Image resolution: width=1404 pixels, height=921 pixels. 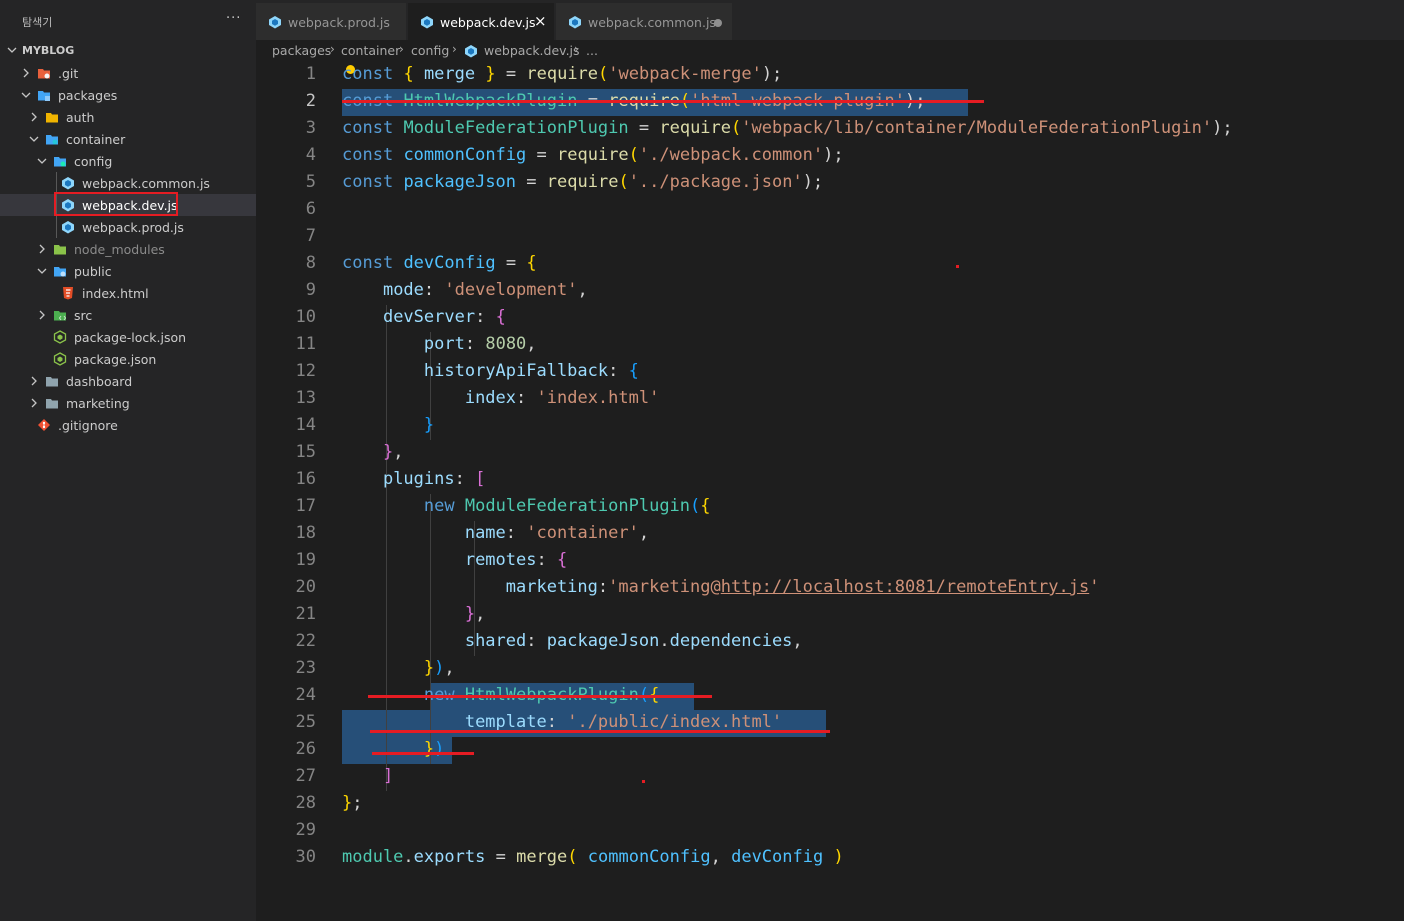 What do you see at coordinates (675, 722) in the screenshot?
I see `code-token: './public/index.html'` at bounding box center [675, 722].